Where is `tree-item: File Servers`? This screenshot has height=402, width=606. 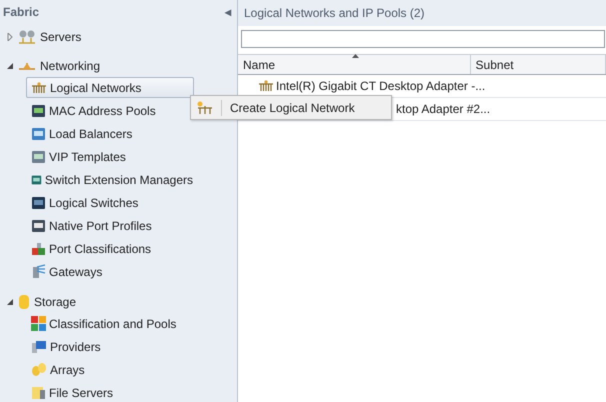 tree-item: File Servers is located at coordinates (110, 392).